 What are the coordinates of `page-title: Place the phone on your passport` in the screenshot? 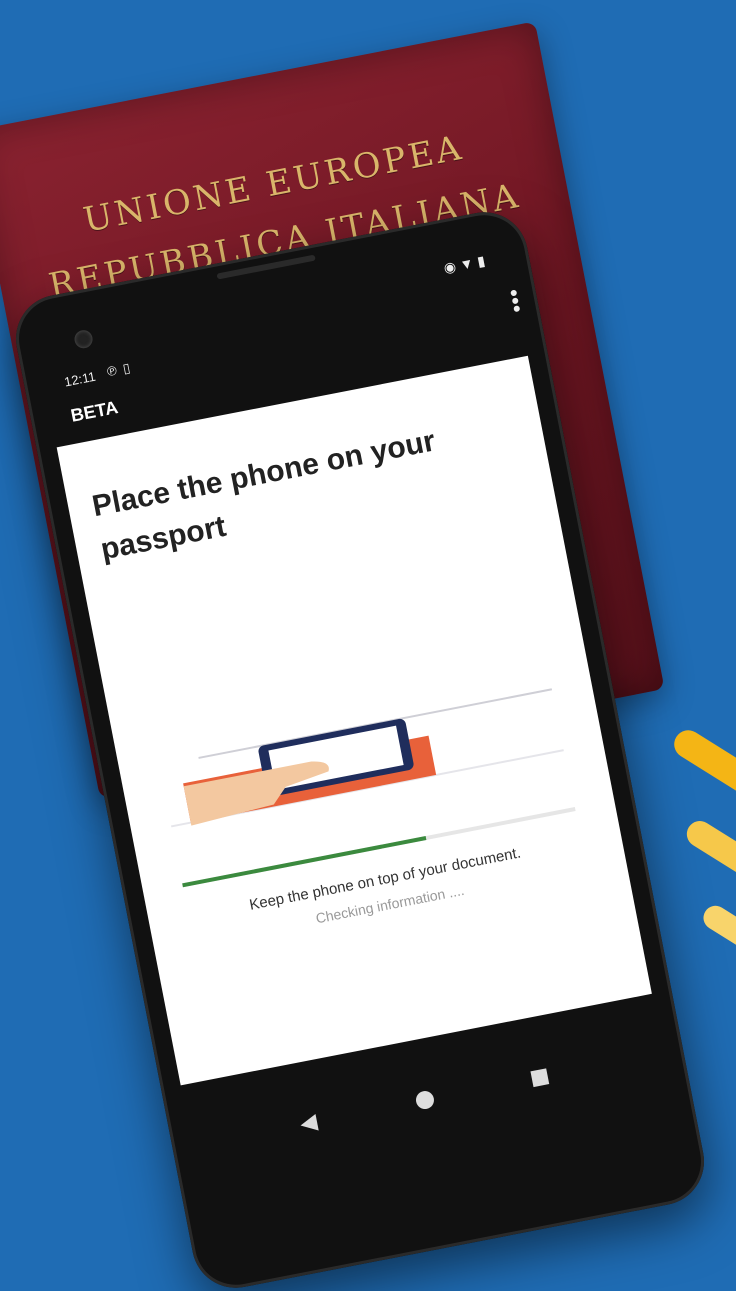 It's located at (263, 495).